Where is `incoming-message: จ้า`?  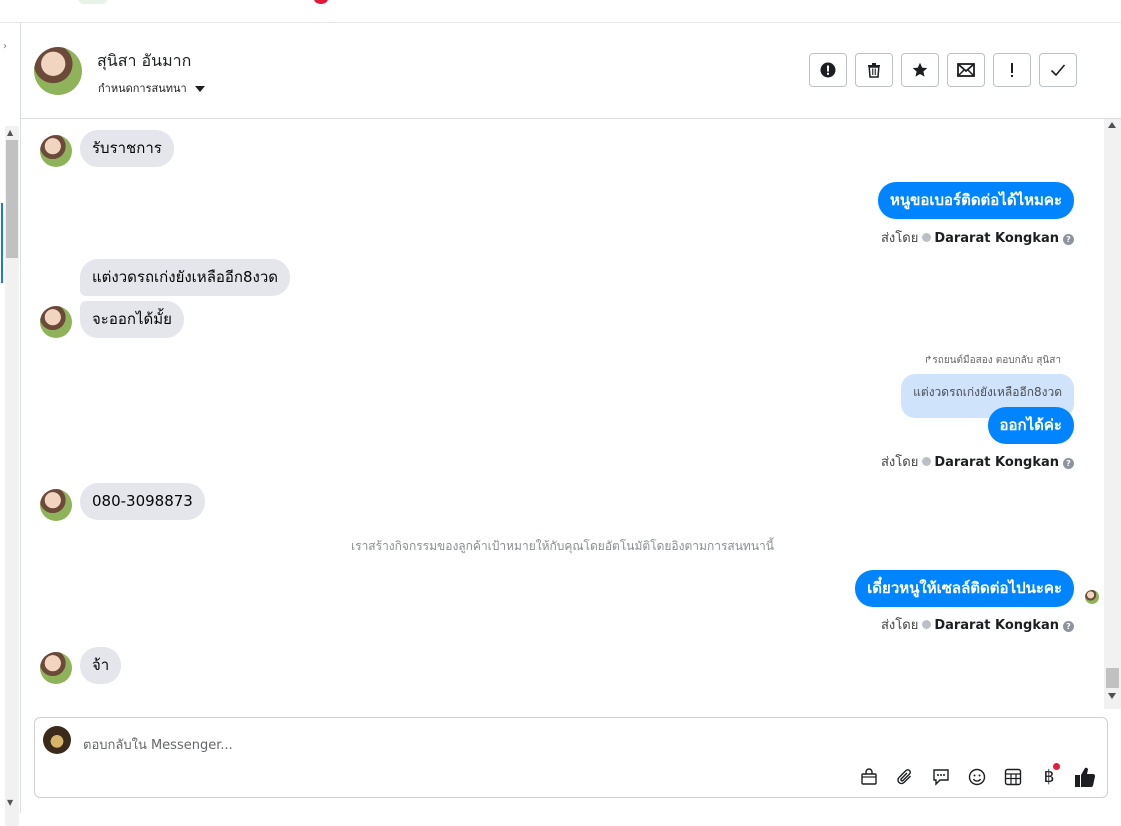 incoming-message: จ้า is located at coordinates (101, 665).